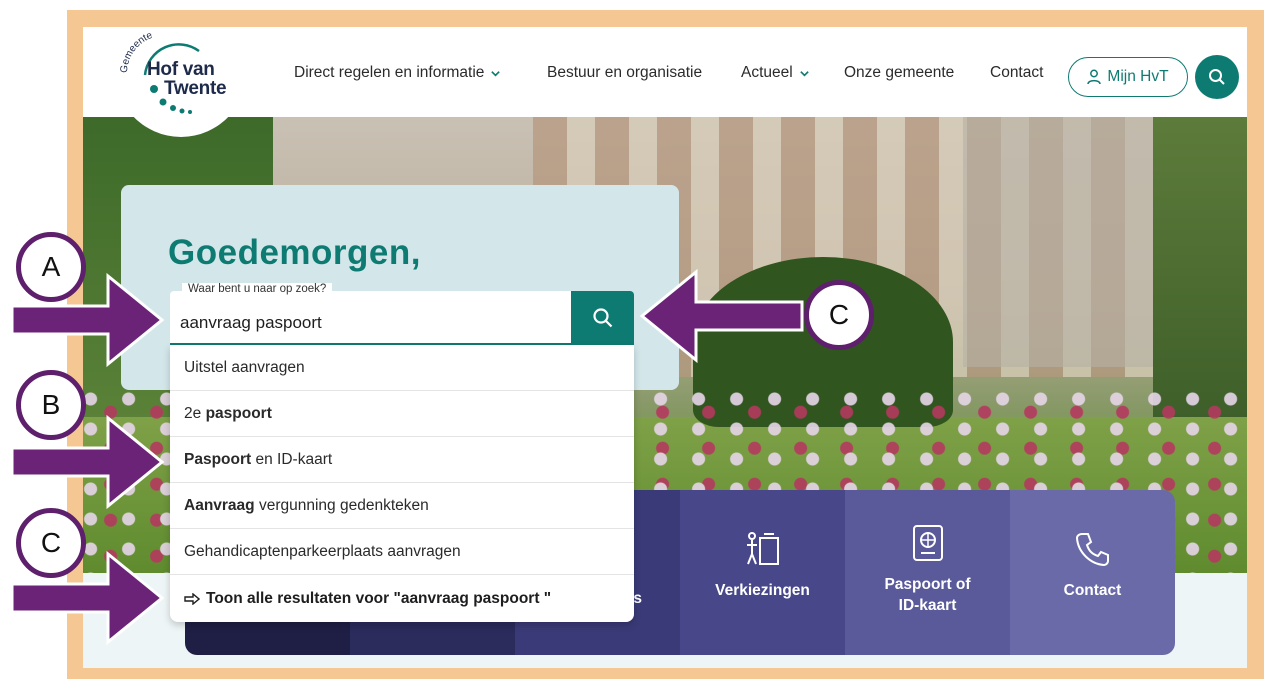 The image size is (1264, 679). What do you see at coordinates (762, 548) in the screenshot?
I see `voting-booth-icon` at bounding box center [762, 548].